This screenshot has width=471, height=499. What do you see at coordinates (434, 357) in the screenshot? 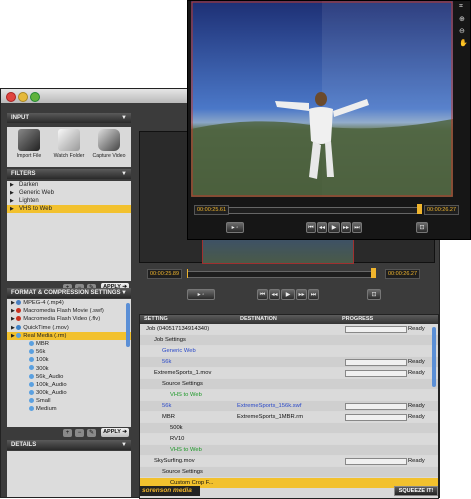
I see `job-list-scrollbar` at bounding box center [434, 357].